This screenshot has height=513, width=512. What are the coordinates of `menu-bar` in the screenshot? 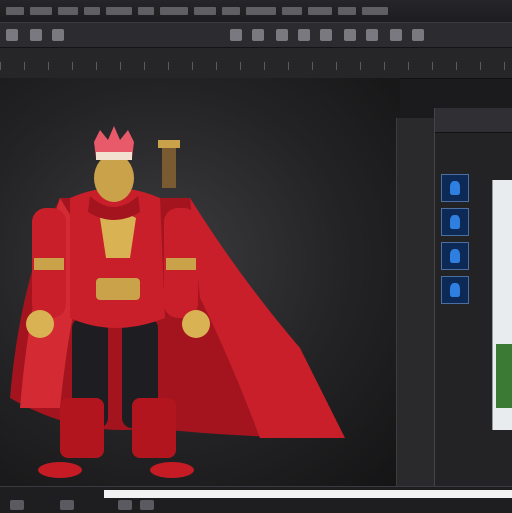 It's located at (256, 11).